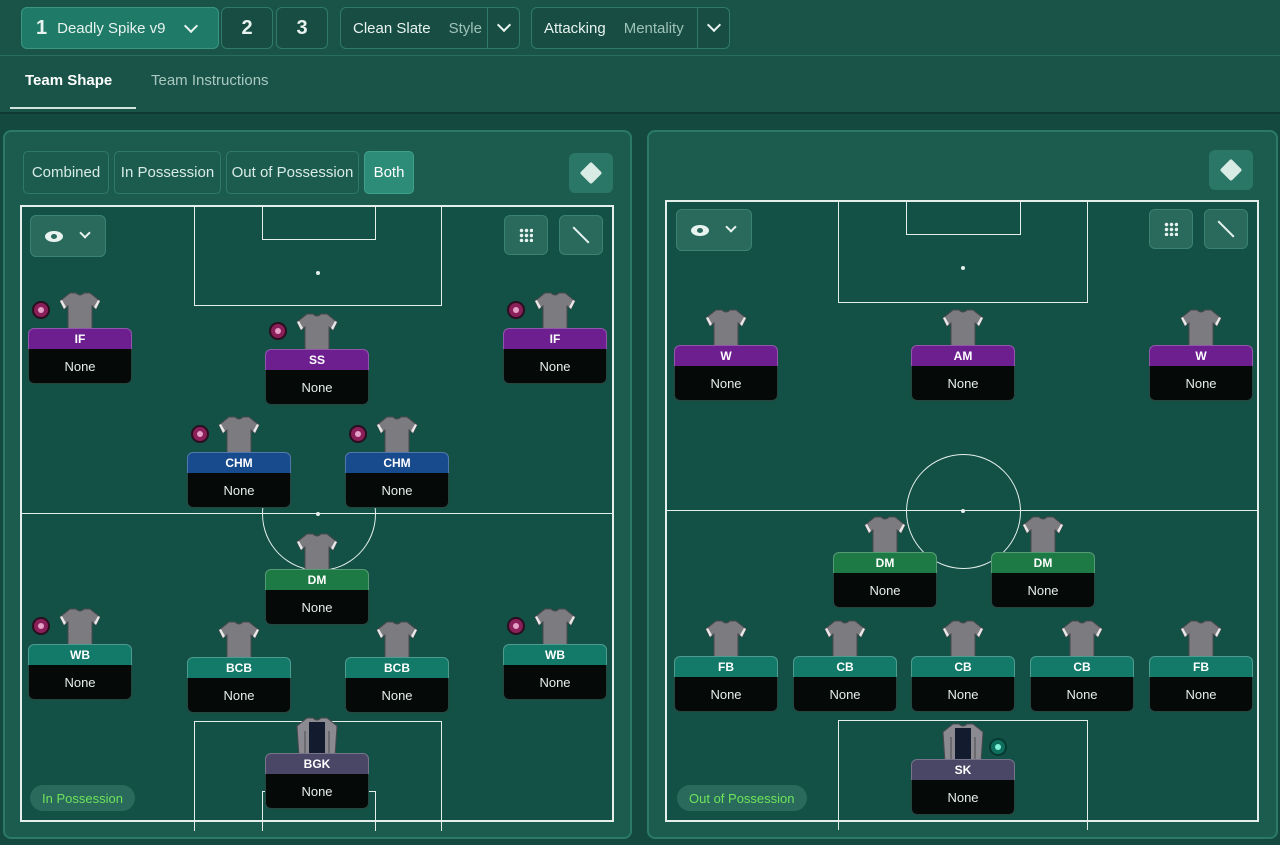  What do you see at coordinates (591, 173) in the screenshot?
I see `tactic-tag-button` at bounding box center [591, 173].